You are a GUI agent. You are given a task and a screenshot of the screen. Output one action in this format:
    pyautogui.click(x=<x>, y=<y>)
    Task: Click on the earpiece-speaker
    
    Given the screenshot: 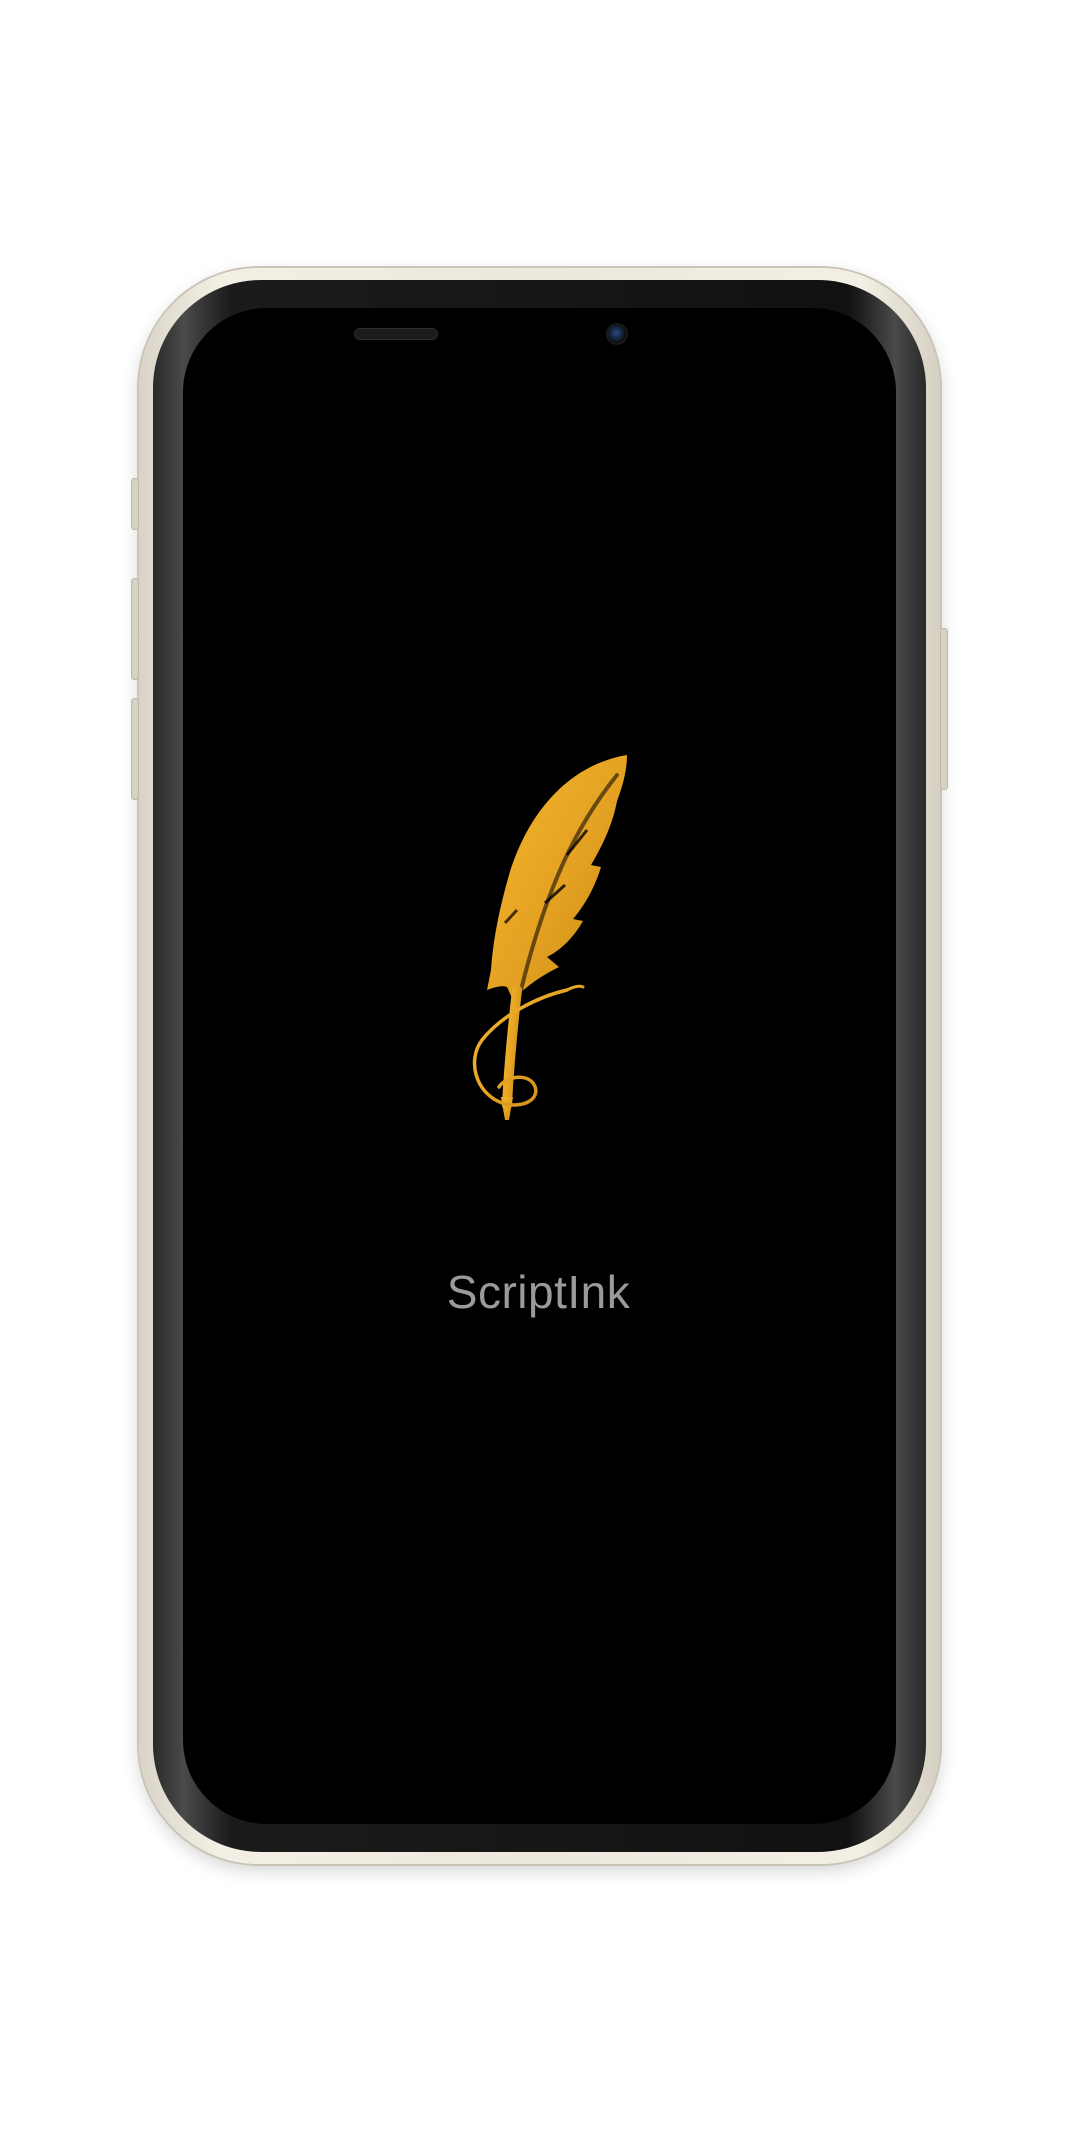 What is the action you would take?
    pyautogui.click(x=396, y=334)
    